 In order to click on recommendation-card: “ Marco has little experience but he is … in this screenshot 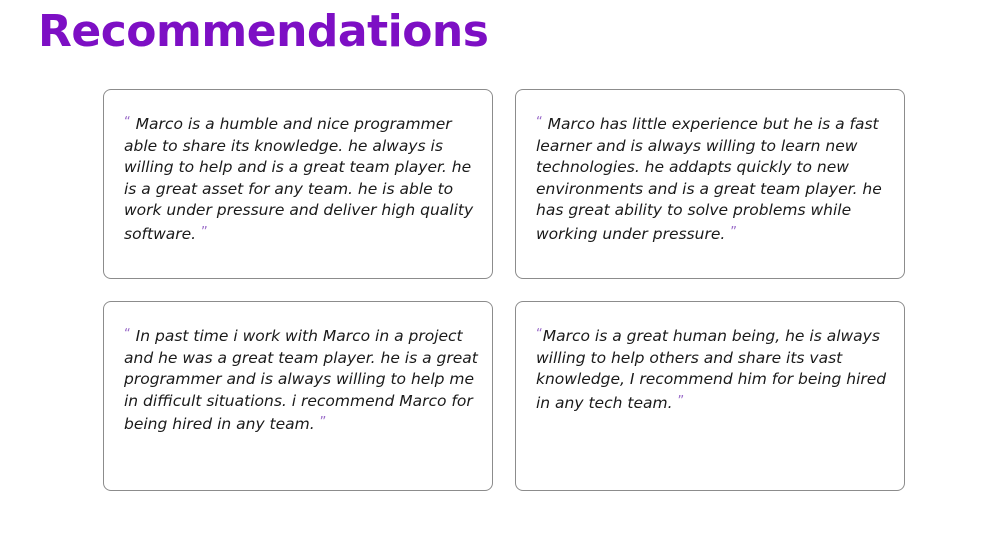, I will do `click(710, 184)`.